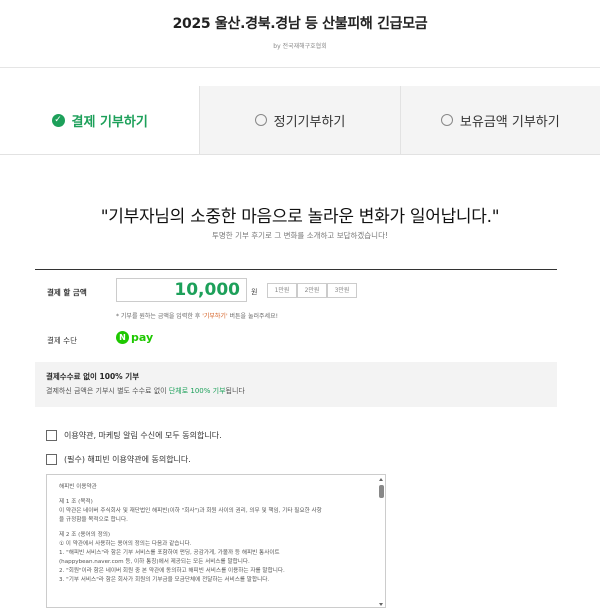  What do you see at coordinates (296, 269) in the screenshot?
I see `form-divider` at bounding box center [296, 269].